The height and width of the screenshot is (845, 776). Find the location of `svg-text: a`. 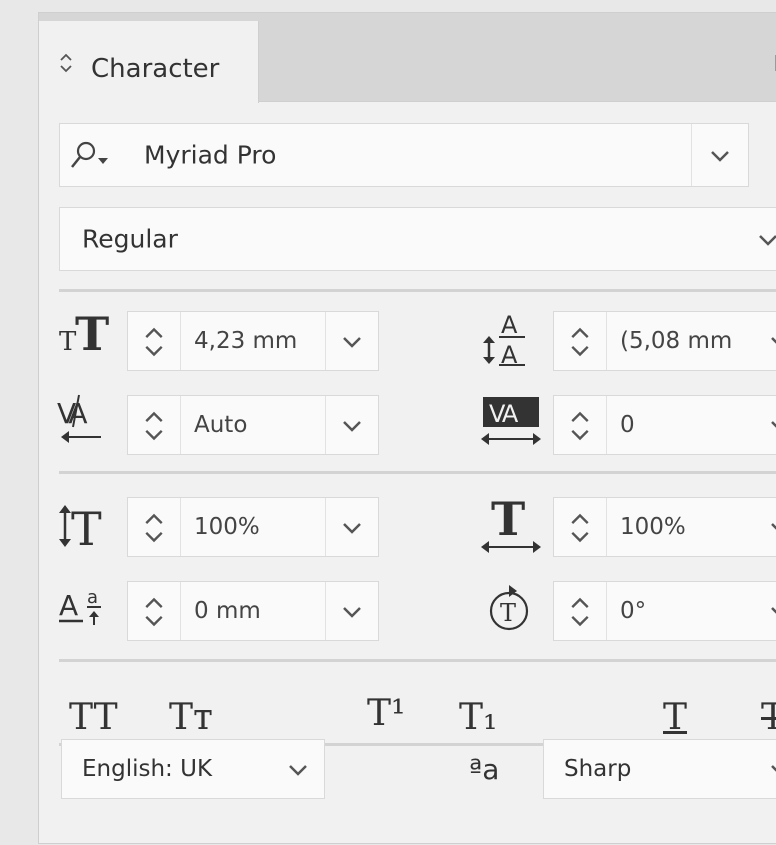

svg-text: a is located at coordinates (92, 597).